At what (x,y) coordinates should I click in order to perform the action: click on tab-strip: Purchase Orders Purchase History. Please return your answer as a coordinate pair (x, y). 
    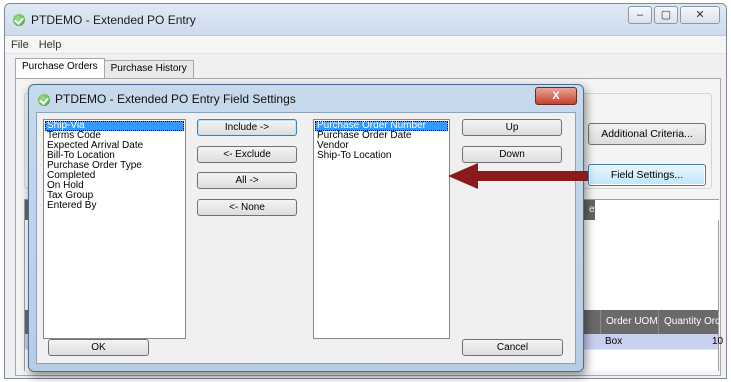
    Looking at the image, I should click on (104, 68).